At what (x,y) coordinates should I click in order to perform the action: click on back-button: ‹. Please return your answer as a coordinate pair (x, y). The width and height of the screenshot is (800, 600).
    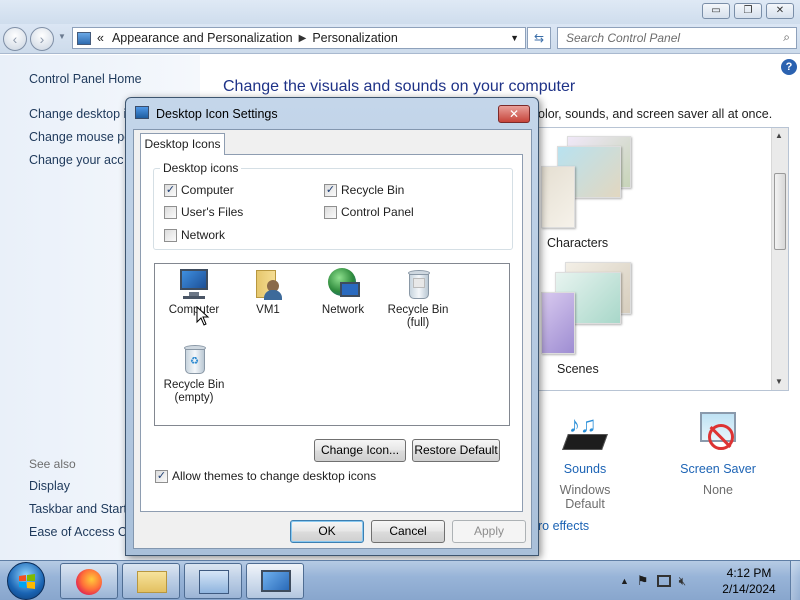
    Looking at the image, I should click on (15, 39).